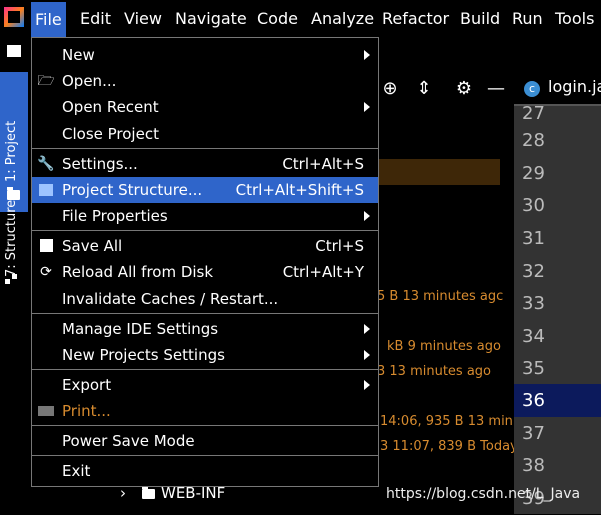 This screenshot has width=601, height=515. I want to click on menu-item-label: Reload All from Disk, so click(138, 272).